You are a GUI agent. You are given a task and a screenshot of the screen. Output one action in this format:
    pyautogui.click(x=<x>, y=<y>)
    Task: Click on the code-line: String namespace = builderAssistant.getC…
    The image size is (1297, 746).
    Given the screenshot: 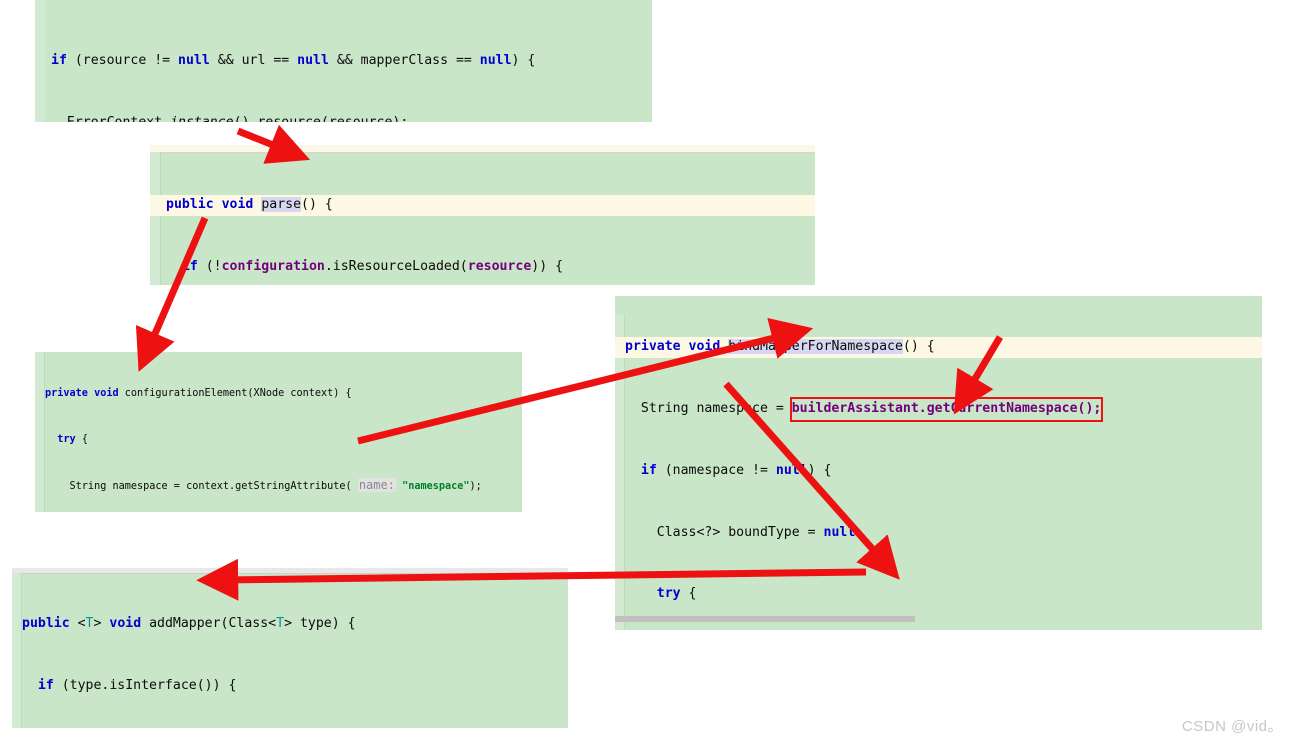 What is the action you would take?
    pyautogui.click(x=938, y=409)
    